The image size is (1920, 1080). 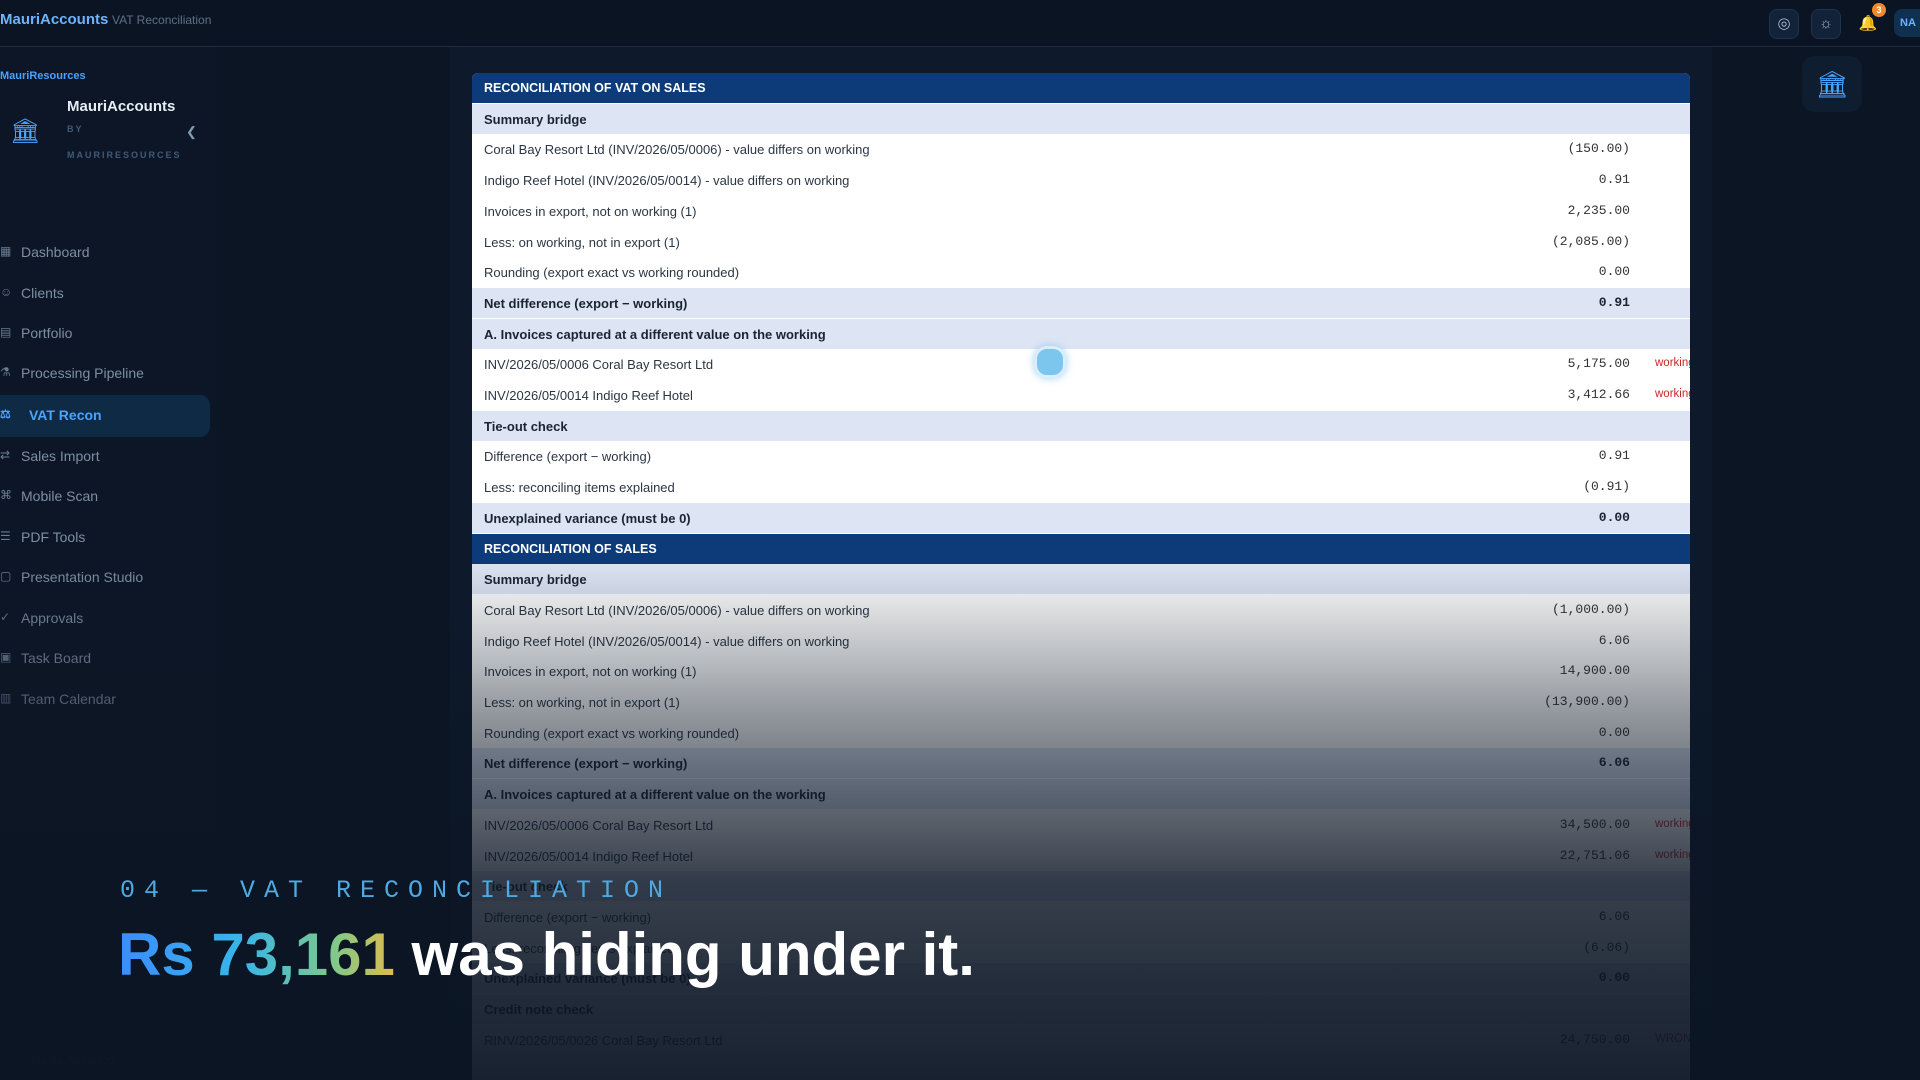 I want to click on collapse-sidebar-icon: ❮, so click(x=191, y=132).